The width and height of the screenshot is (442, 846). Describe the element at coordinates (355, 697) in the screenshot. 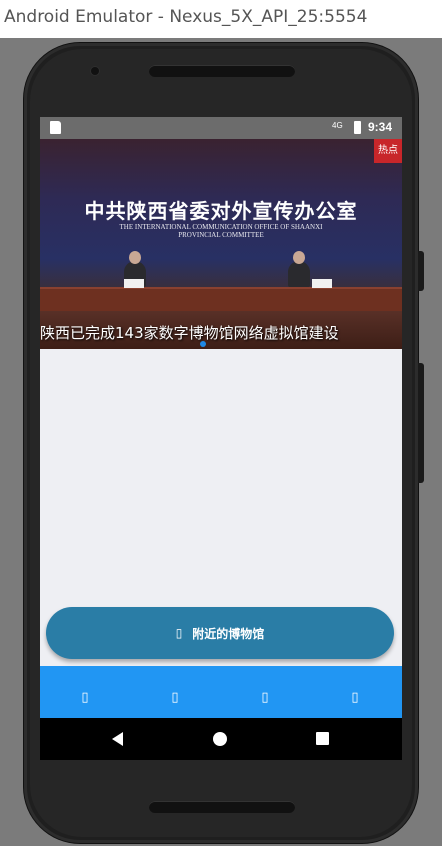

I see `tab-4-icon: ▯` at that location.